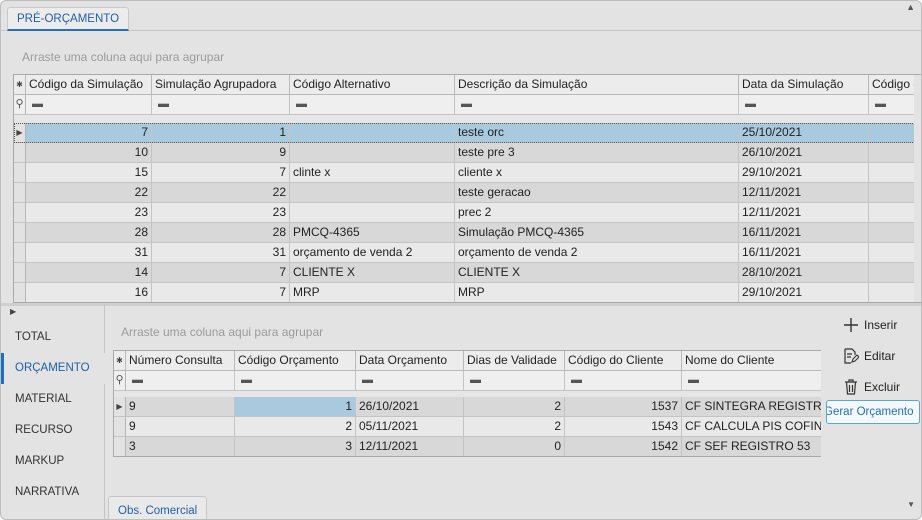  What do you see at coordinates (869, 356) in the screenshot?
I see `editar-button: Editar` at bounding box center [869, 356].